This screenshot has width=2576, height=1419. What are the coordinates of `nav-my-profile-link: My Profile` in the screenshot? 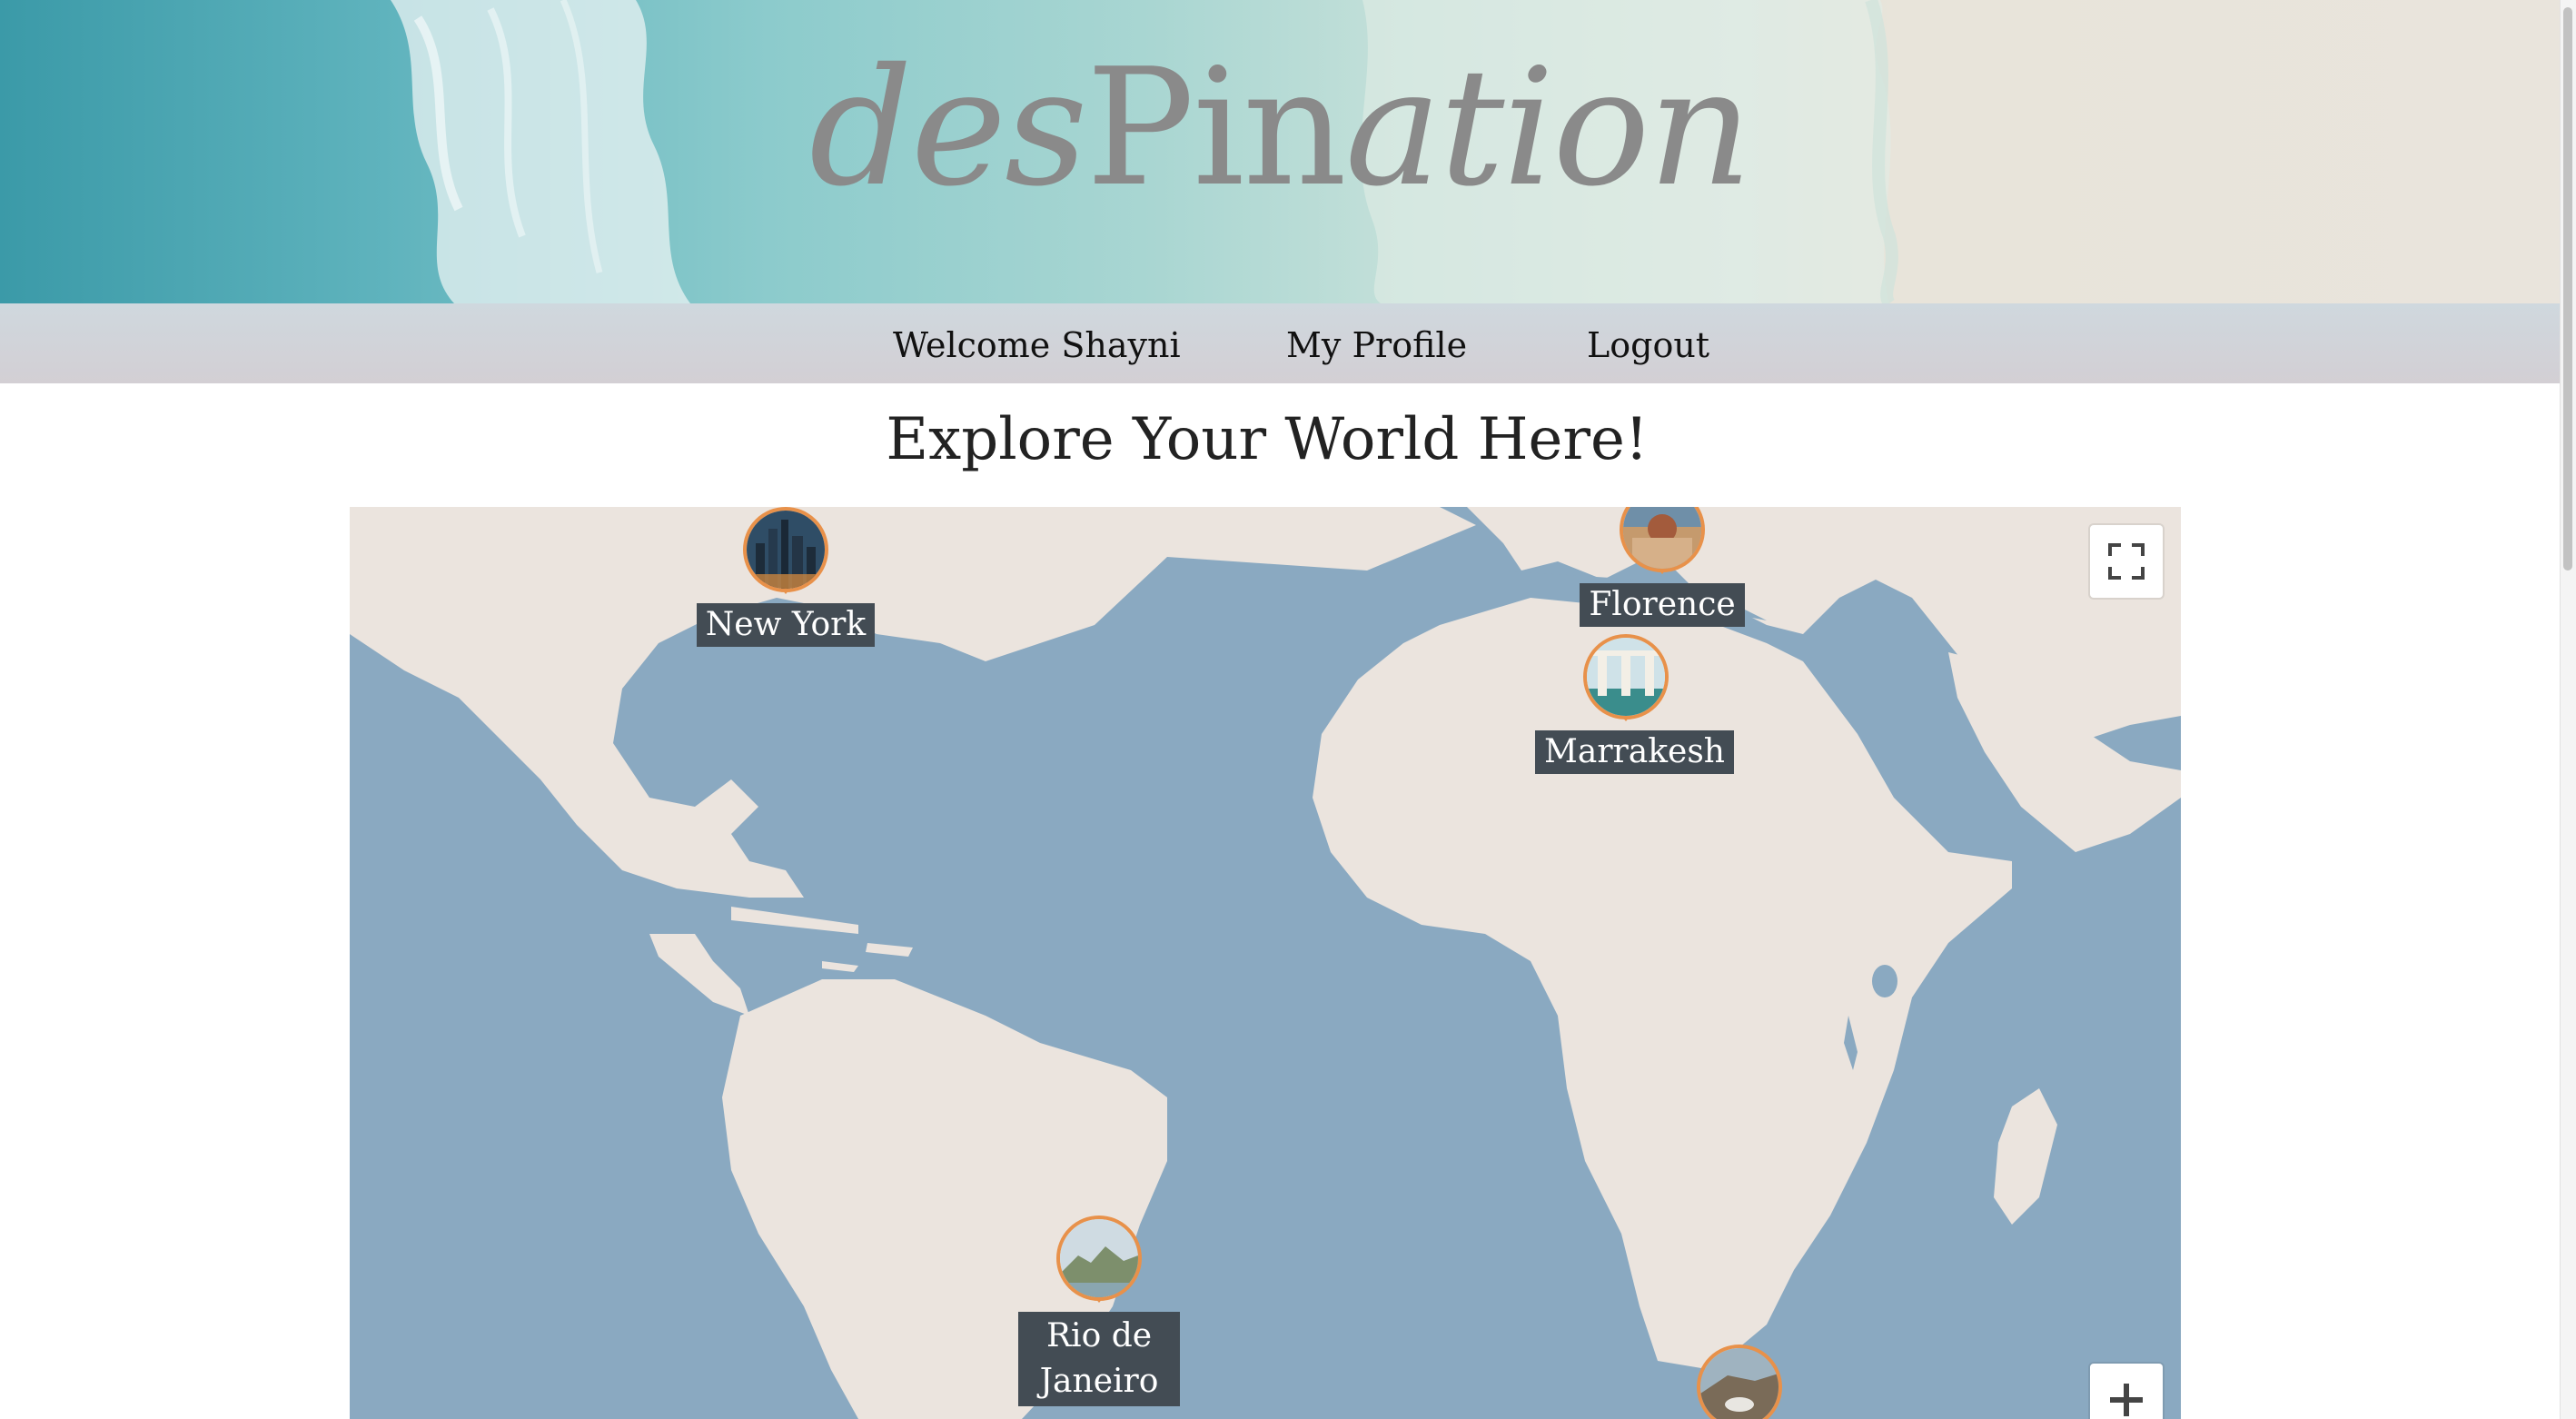 It's located at (1376, 343).